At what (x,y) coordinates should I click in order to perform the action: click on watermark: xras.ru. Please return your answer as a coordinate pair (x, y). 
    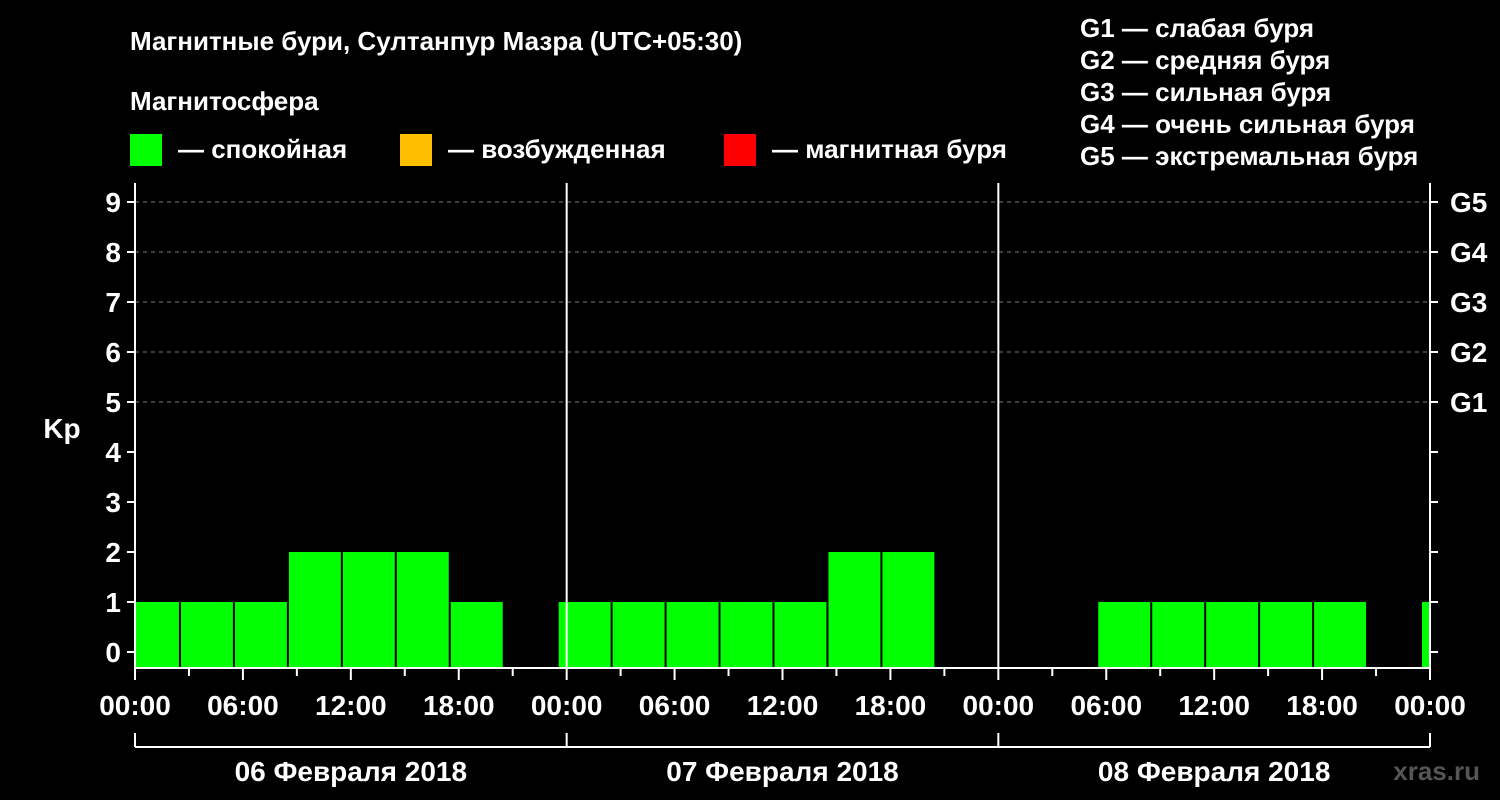
    Looking at the image, I should click on (1436, 771).